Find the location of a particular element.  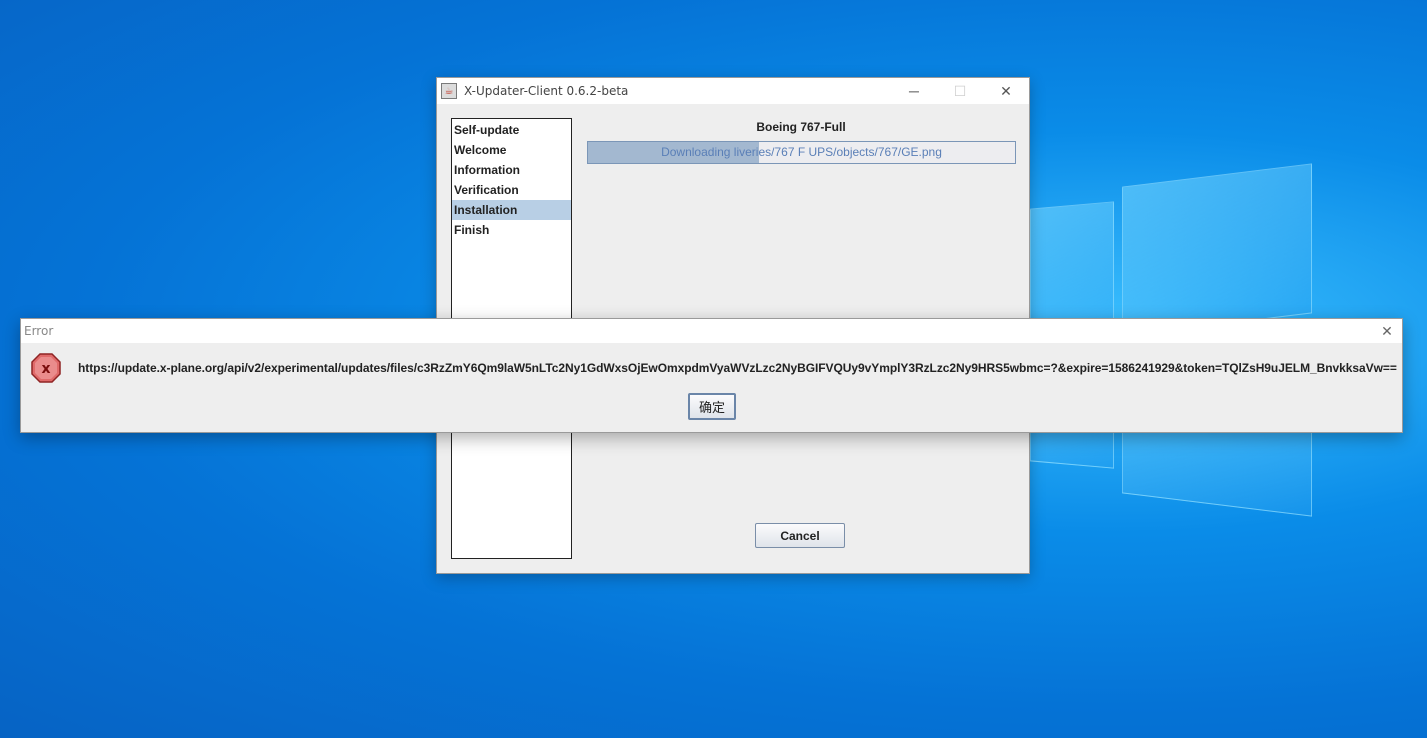

step-verification: Verification is located at coordinates (486, 190).